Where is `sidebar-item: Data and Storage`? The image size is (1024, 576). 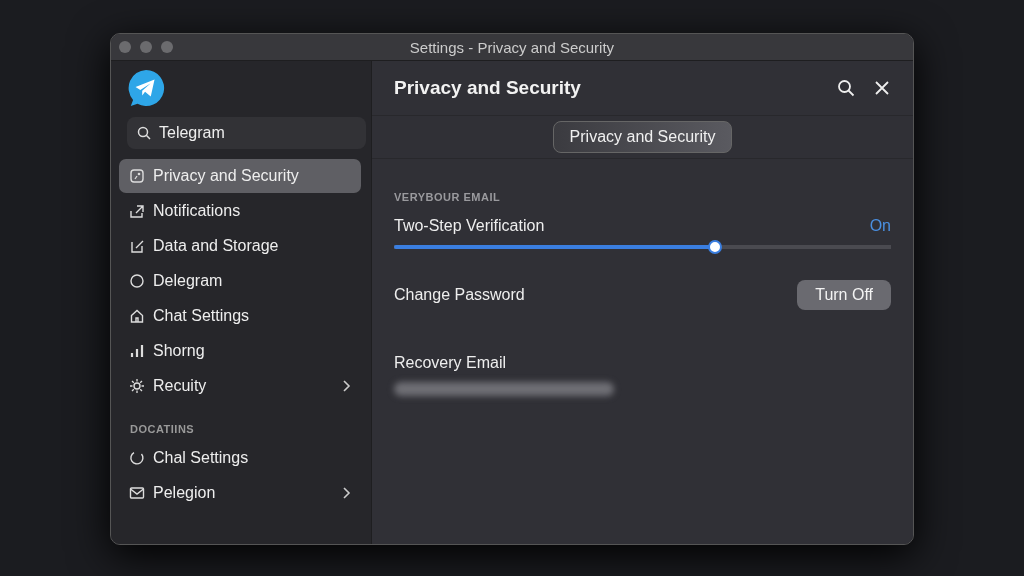
sidebar-item: Data and Storage is located at coordinates (240, 246).